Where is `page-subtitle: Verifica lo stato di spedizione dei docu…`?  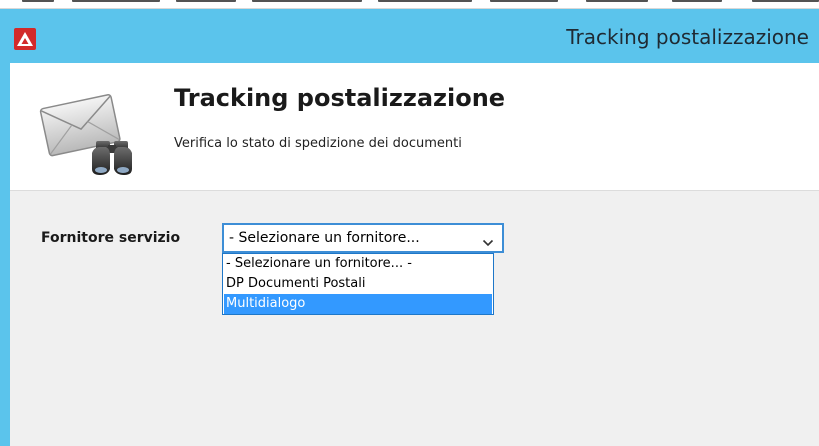 page-subtitle: Verifica lo stato di spedizione dei docu… is located at coordinates (318, 143).